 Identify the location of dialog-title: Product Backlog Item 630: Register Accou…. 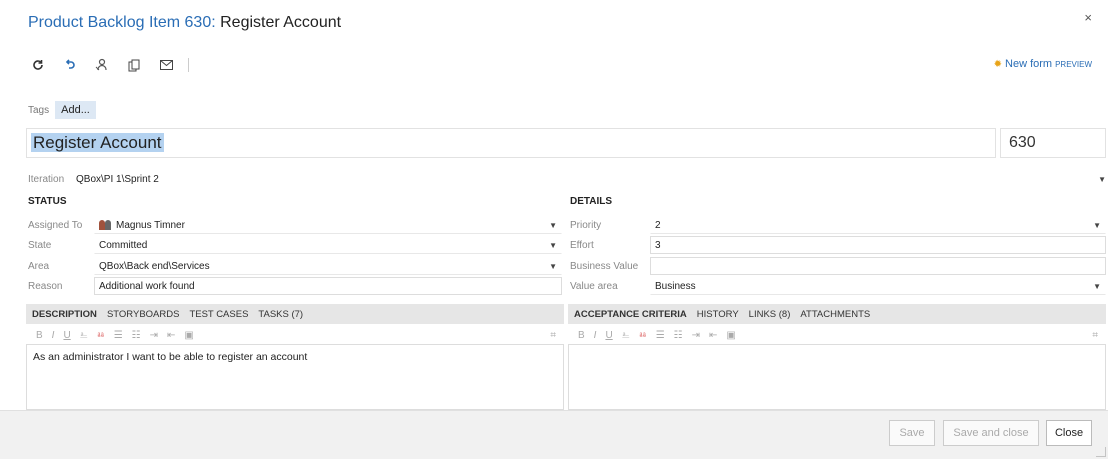
(184, 26).